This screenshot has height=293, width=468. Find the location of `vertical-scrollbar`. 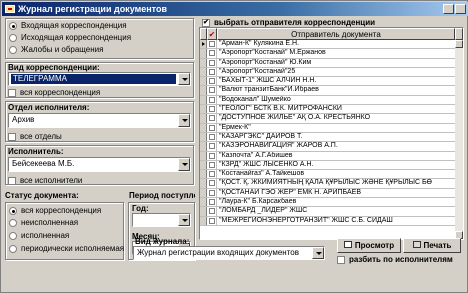

vertical-scrollbar is located at coordinates (459, 139).